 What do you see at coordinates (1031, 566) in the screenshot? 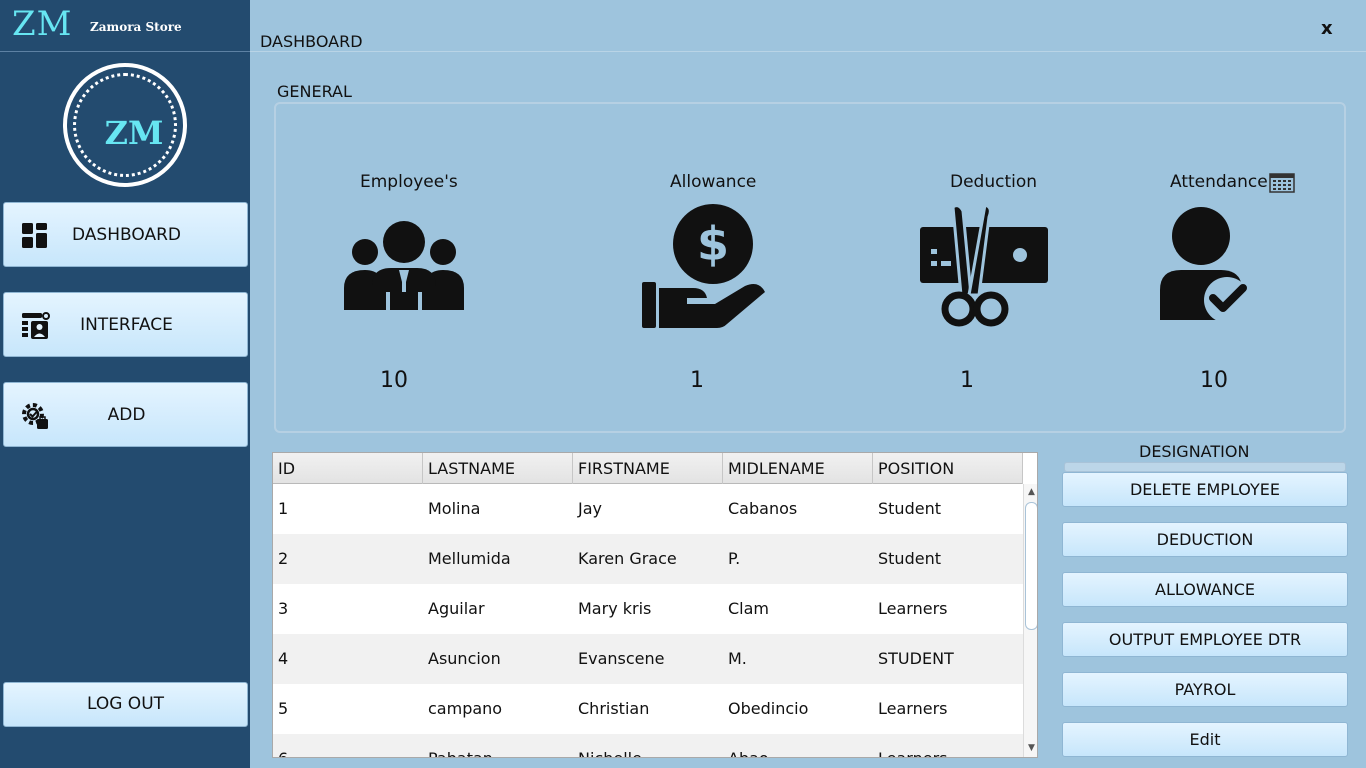
I see `scrollbar-thumb` at bounding box center [1031, 566].